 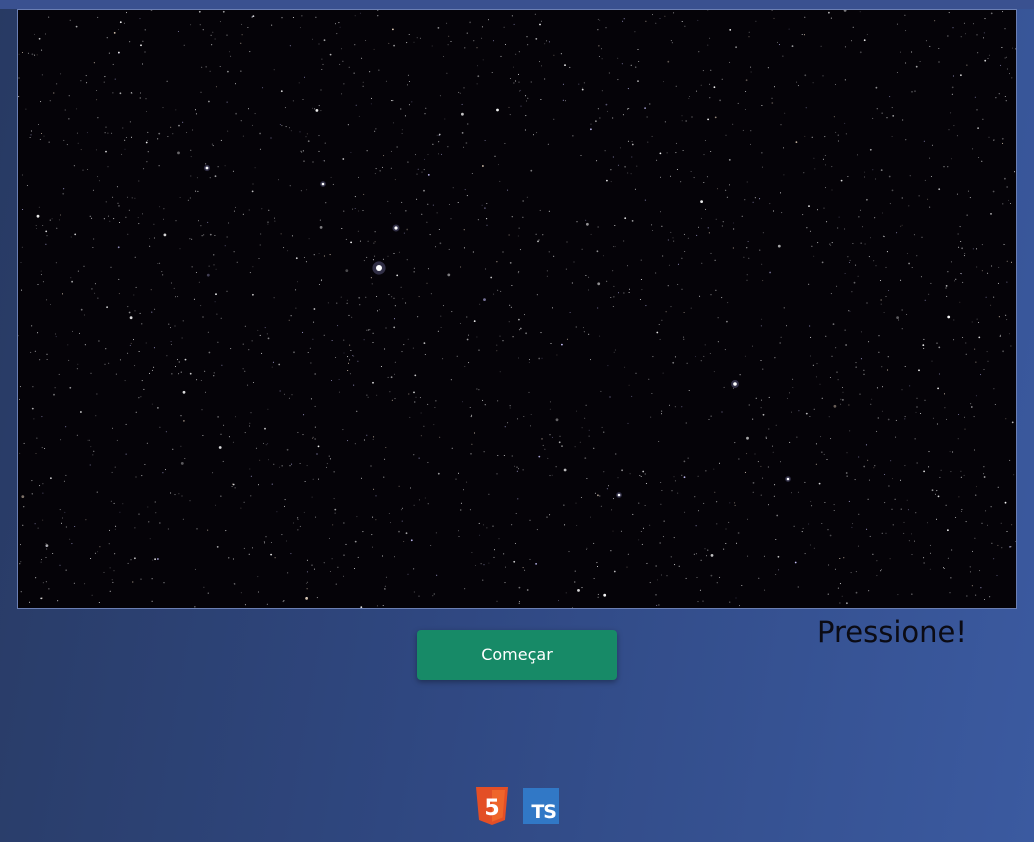 I want to click on html5-label: 5, so click(x=491, y=808).